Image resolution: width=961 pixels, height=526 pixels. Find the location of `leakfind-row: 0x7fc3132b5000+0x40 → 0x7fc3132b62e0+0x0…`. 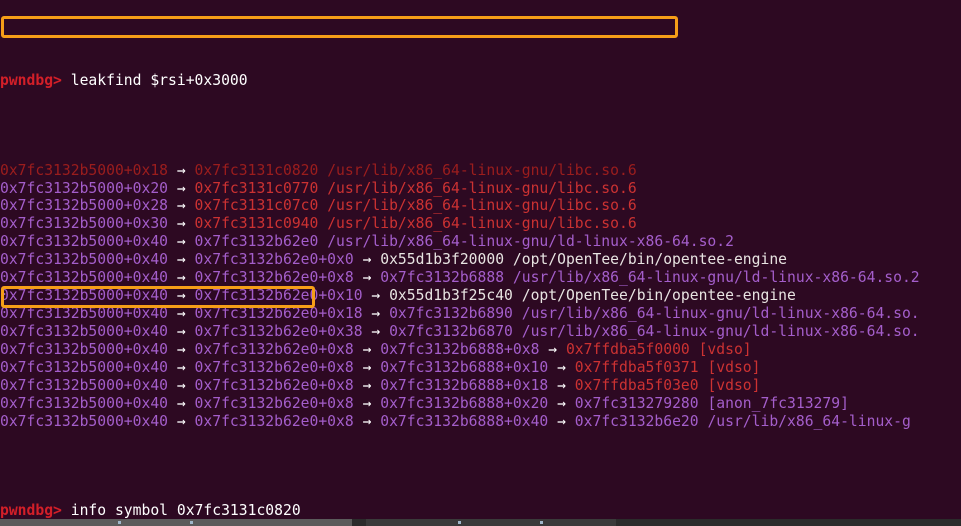

leakfind-row: 0x7fc3132b5000+0x40 → 0x7fc3132b62e0+0x0… is located at coordinates (480, 260).